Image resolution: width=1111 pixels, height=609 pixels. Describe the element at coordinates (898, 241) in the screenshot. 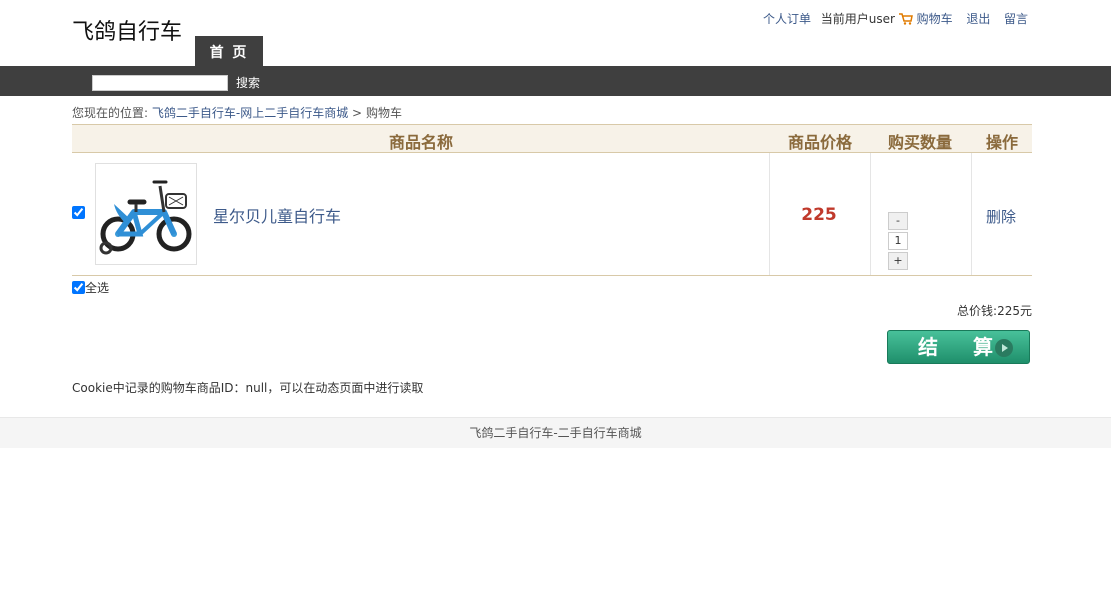

I see `quantity-input: 1` at that location.